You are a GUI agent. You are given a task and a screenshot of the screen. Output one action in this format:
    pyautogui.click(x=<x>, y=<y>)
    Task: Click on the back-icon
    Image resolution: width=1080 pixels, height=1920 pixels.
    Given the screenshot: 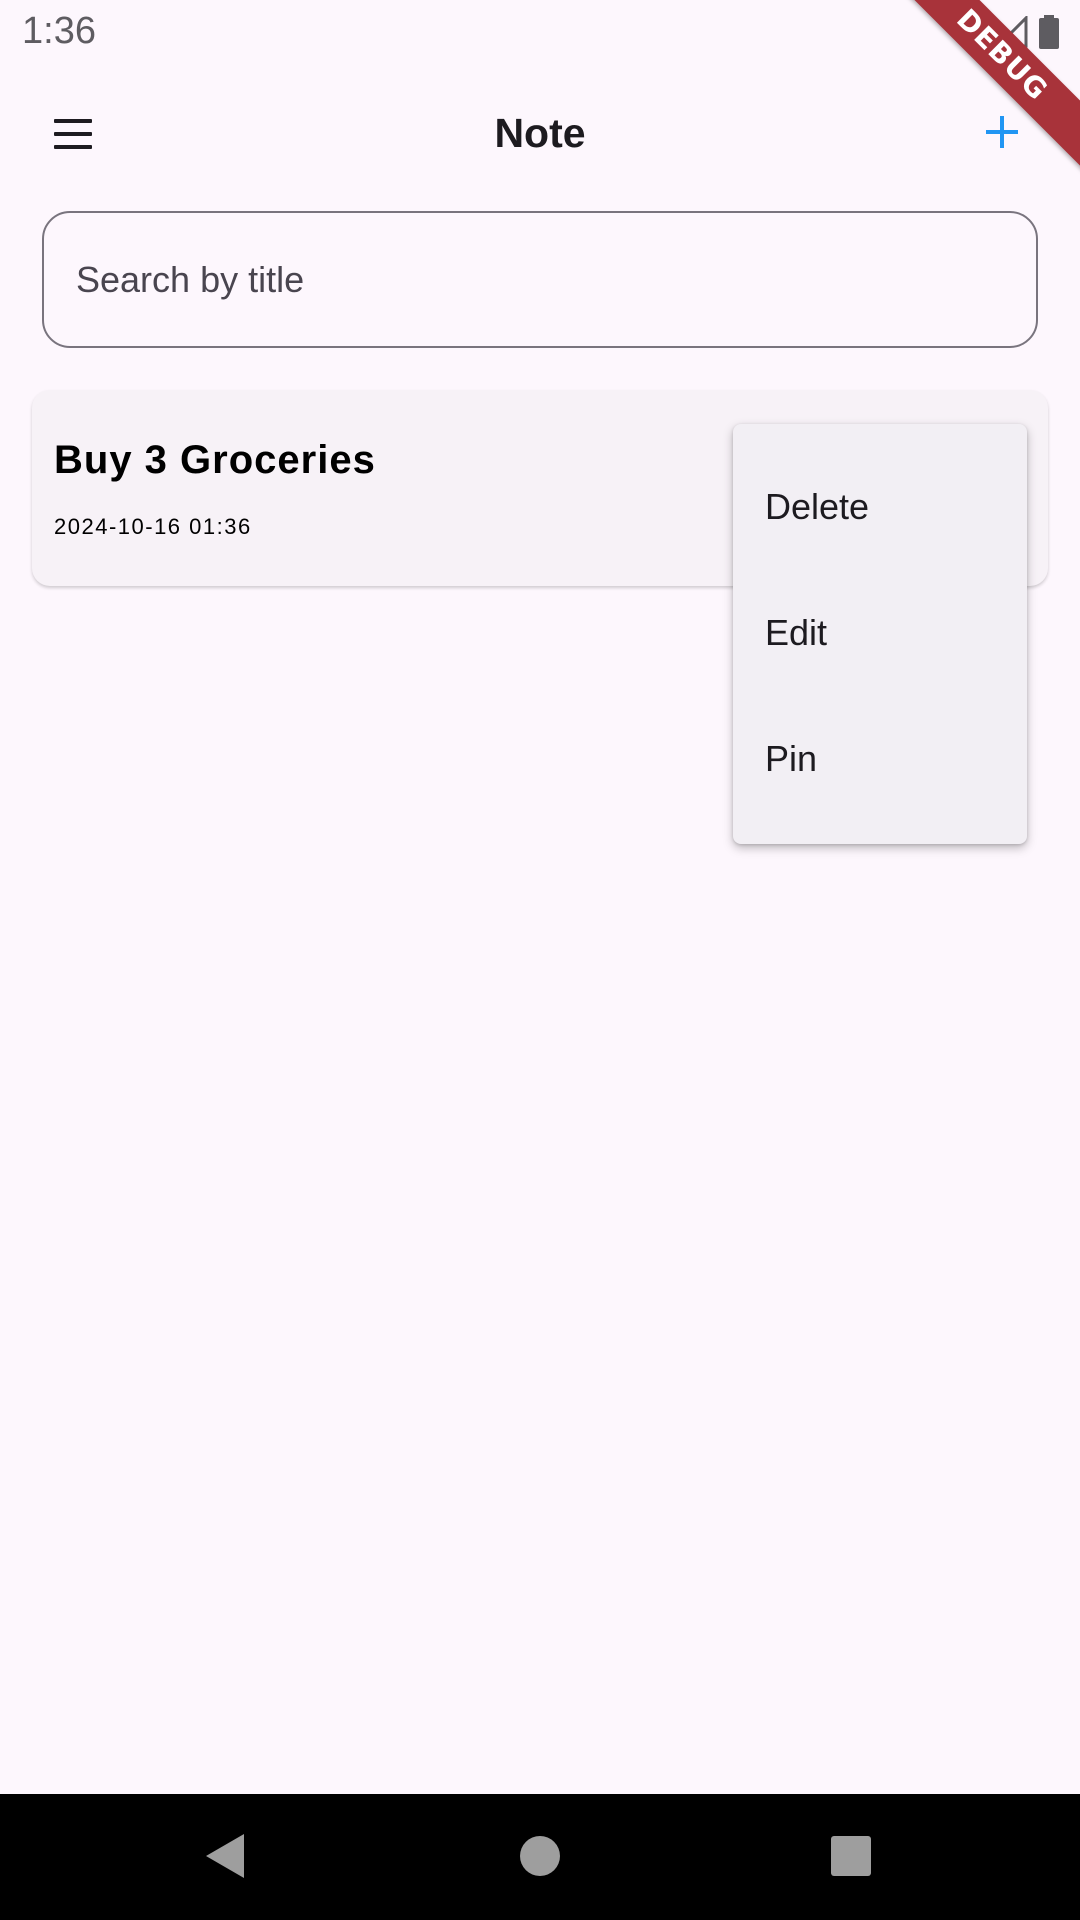 What is the action you would take?
    pyautogui.click(x=225, y=1856)
    